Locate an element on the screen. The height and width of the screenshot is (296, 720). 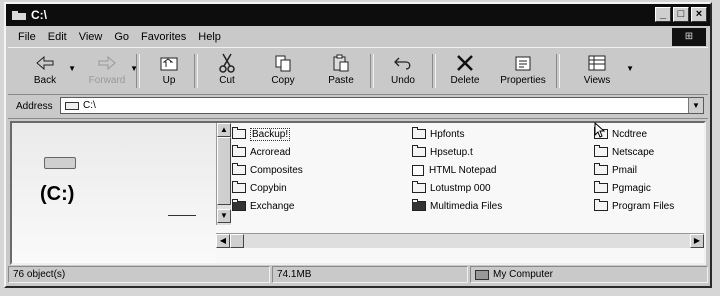
file-item: Hpsetup.t is located at coordinates (442, 152).